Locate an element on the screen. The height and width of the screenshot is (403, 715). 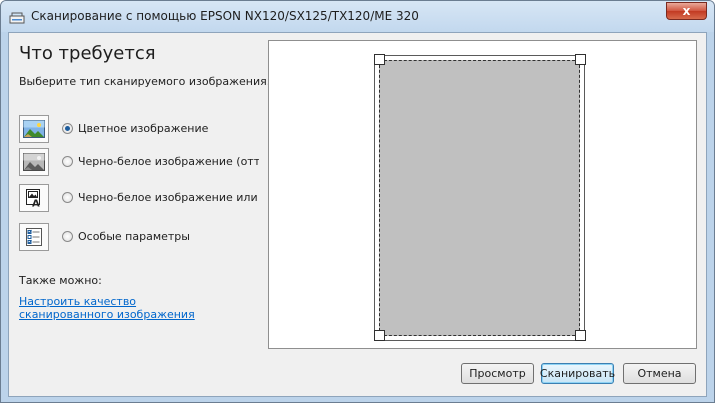
option-label: Черно-белое изображение (оттенки серого) is located at coordinates (168, 161).